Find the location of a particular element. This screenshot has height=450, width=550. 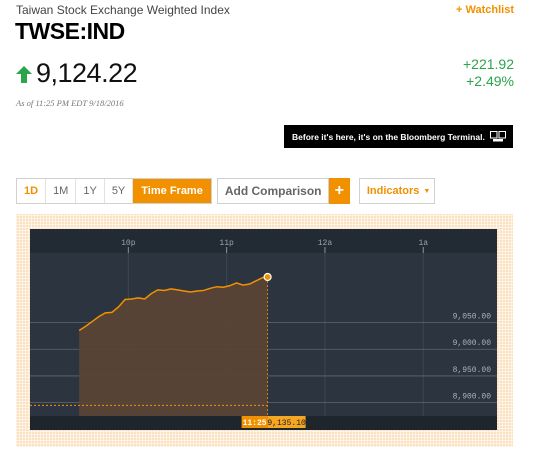

add-comparison-plus-button: + is located at coordinates (339, 191).